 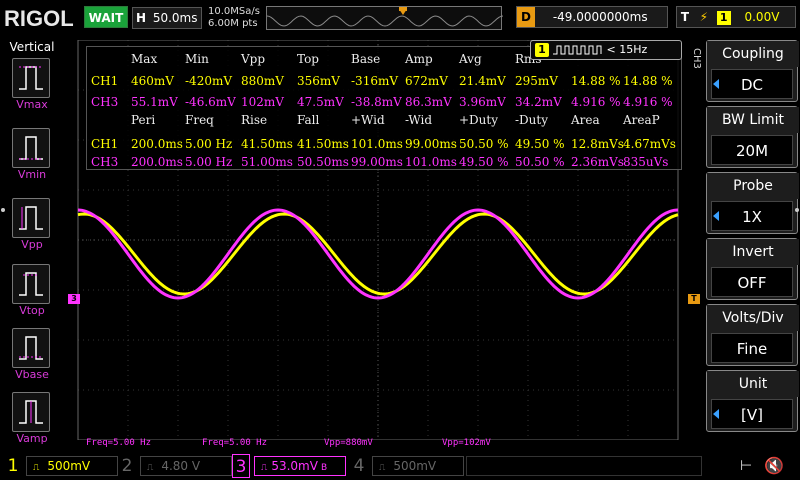 I want to click on horizontal-timebase: H 50.0ms, so click(x=167, y=18).